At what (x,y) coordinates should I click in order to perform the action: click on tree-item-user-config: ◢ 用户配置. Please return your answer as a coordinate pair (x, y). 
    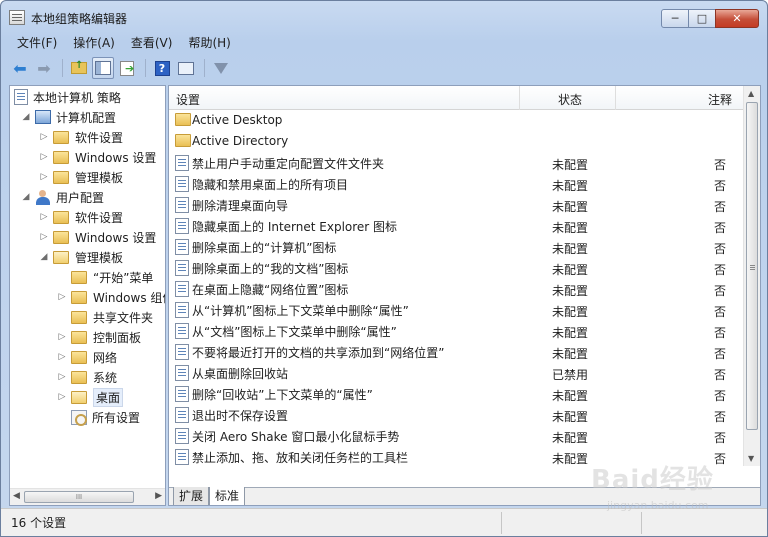
    Looking at the image, I should click on (62, 197).